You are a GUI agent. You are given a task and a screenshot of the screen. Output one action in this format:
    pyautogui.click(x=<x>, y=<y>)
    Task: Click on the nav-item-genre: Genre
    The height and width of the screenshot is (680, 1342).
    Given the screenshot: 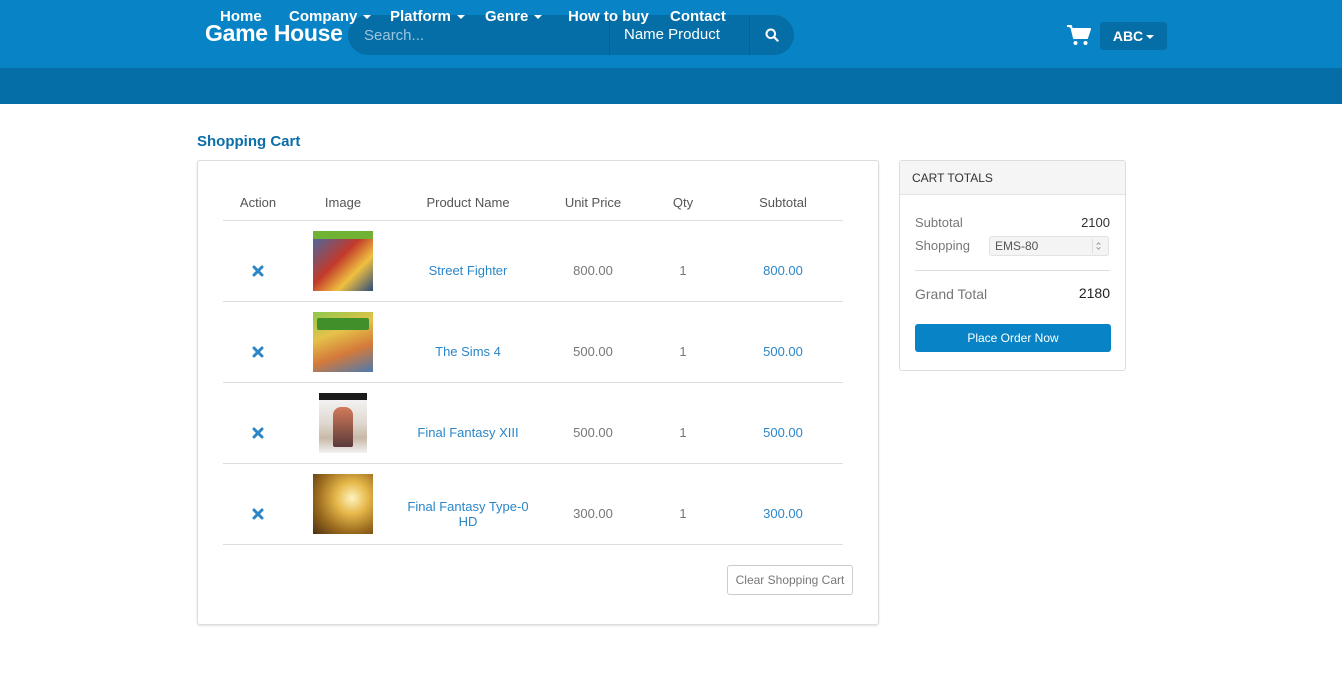 What is the action you would take?
    pyautogui.click(x=514, y=18)
    